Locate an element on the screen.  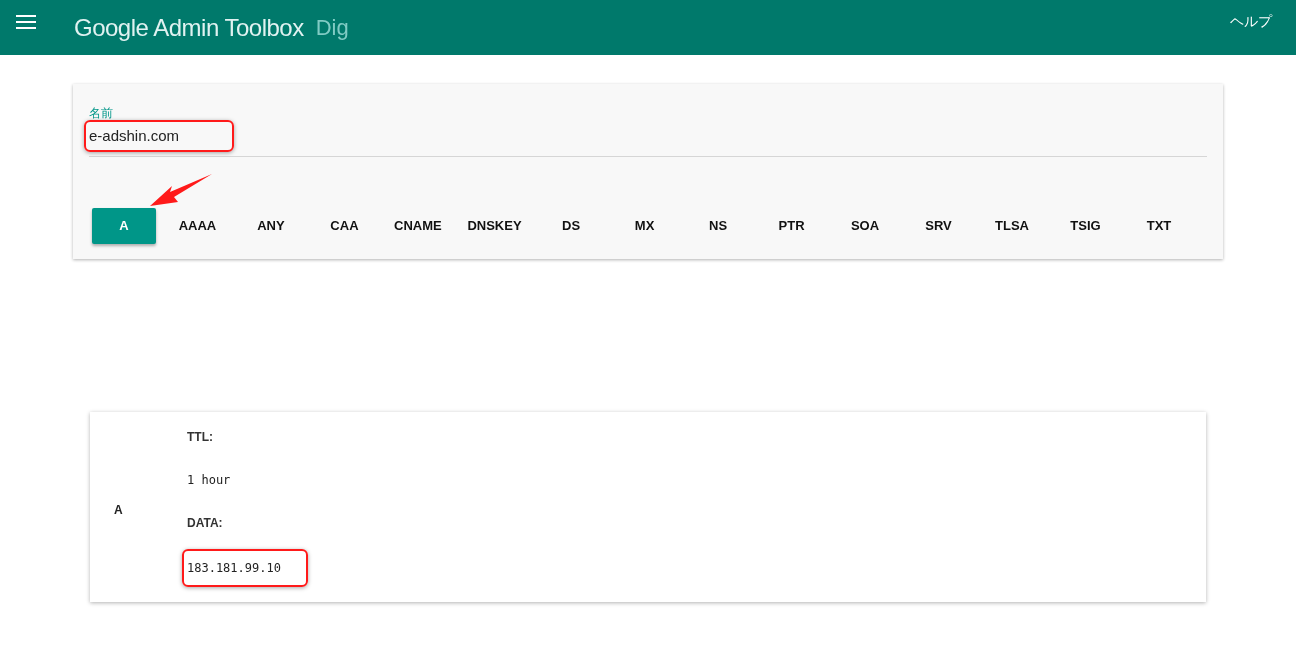
record-type-tab: SRV is located at coordinates (938, 226).